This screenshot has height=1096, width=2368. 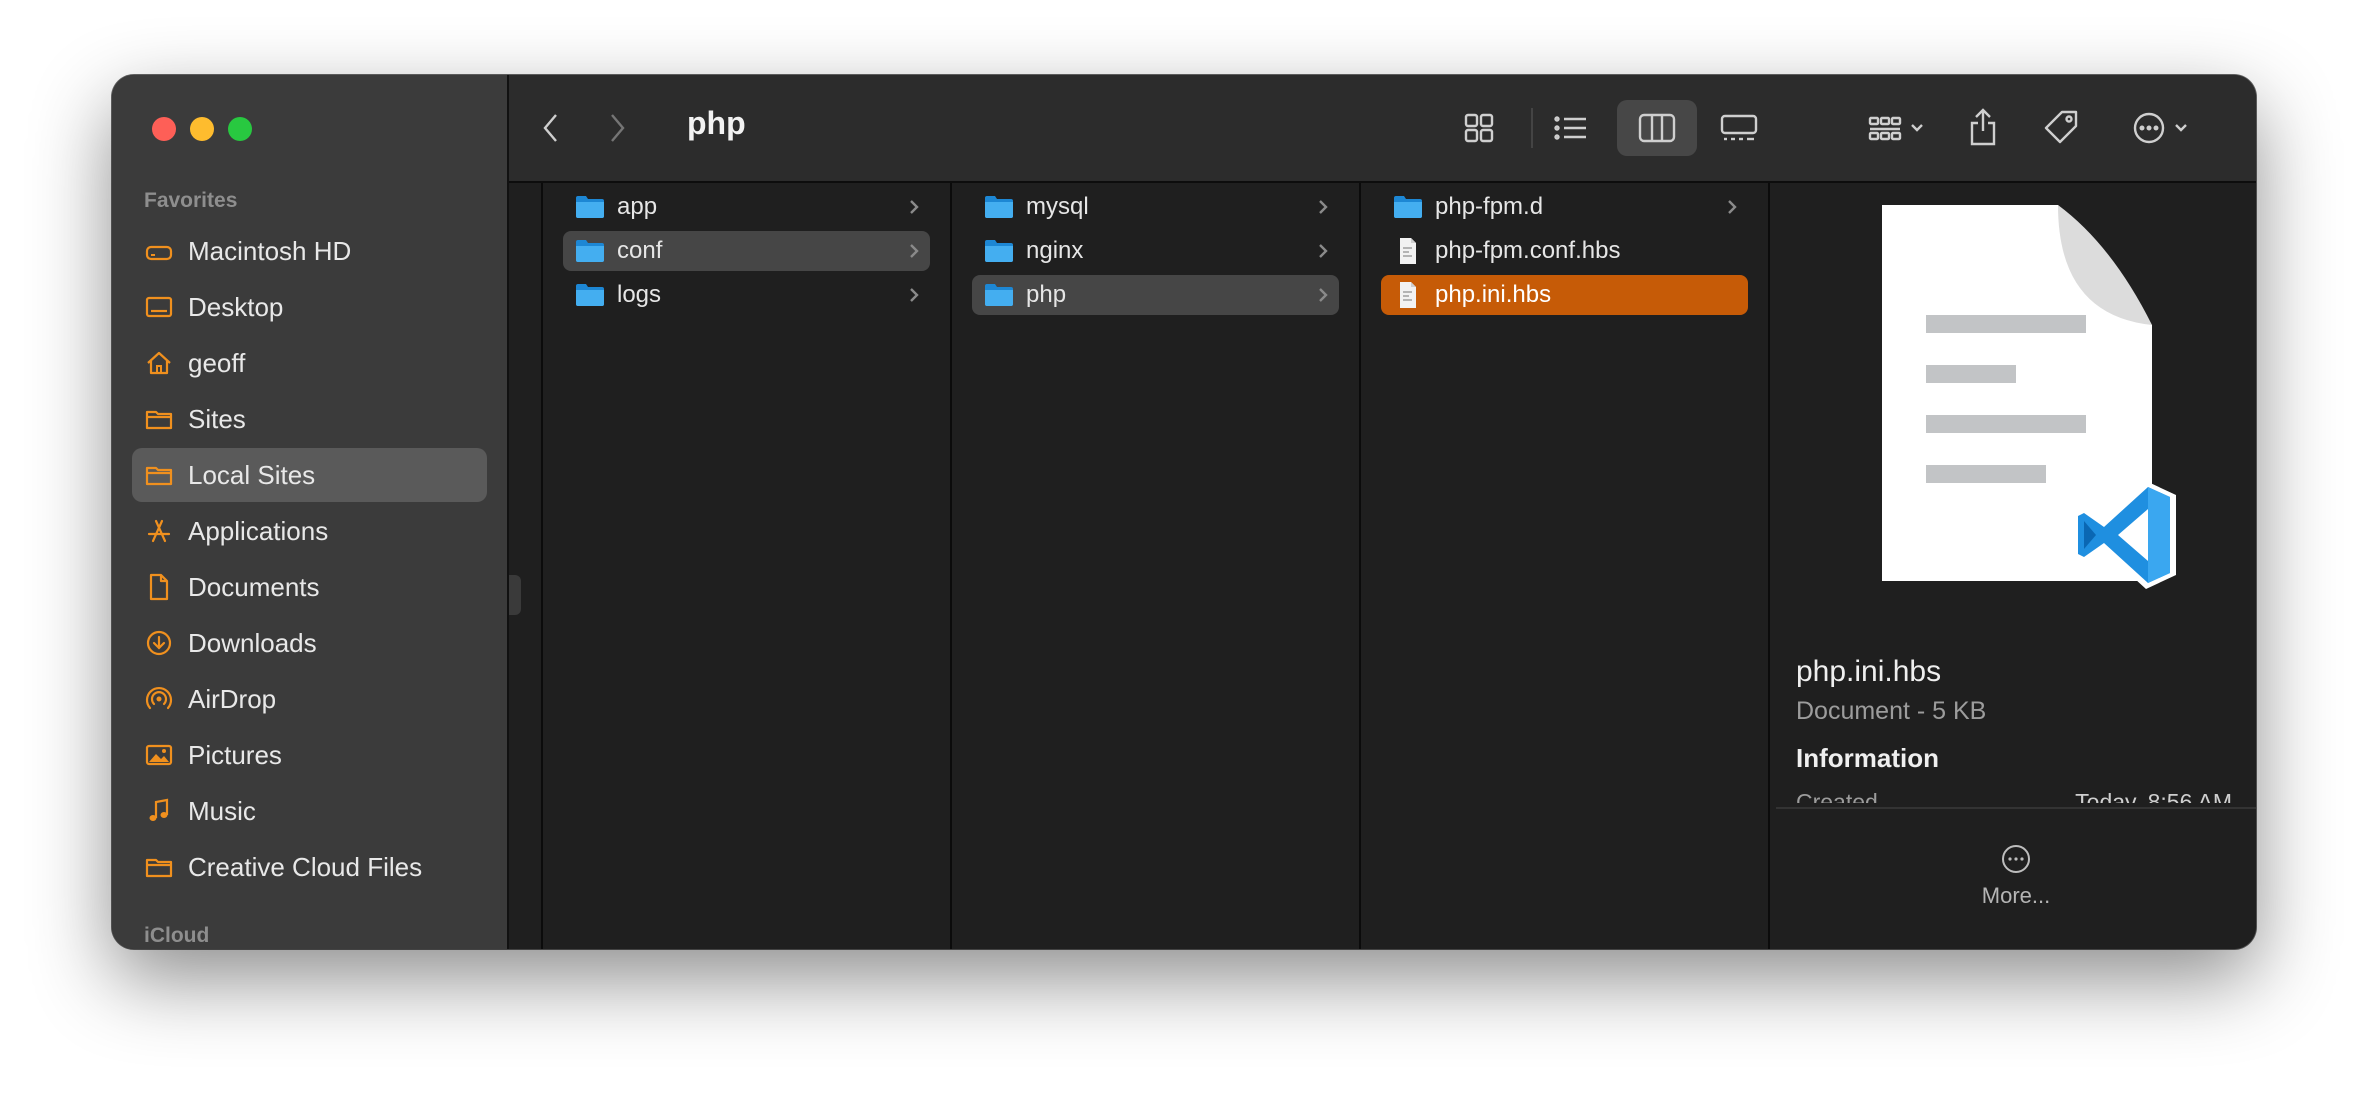 What do you see at coordinates (309, 699) in the screenshot?
I see `sidebar-item-airdrop: AirDrop` at bounding box center [309, 699].